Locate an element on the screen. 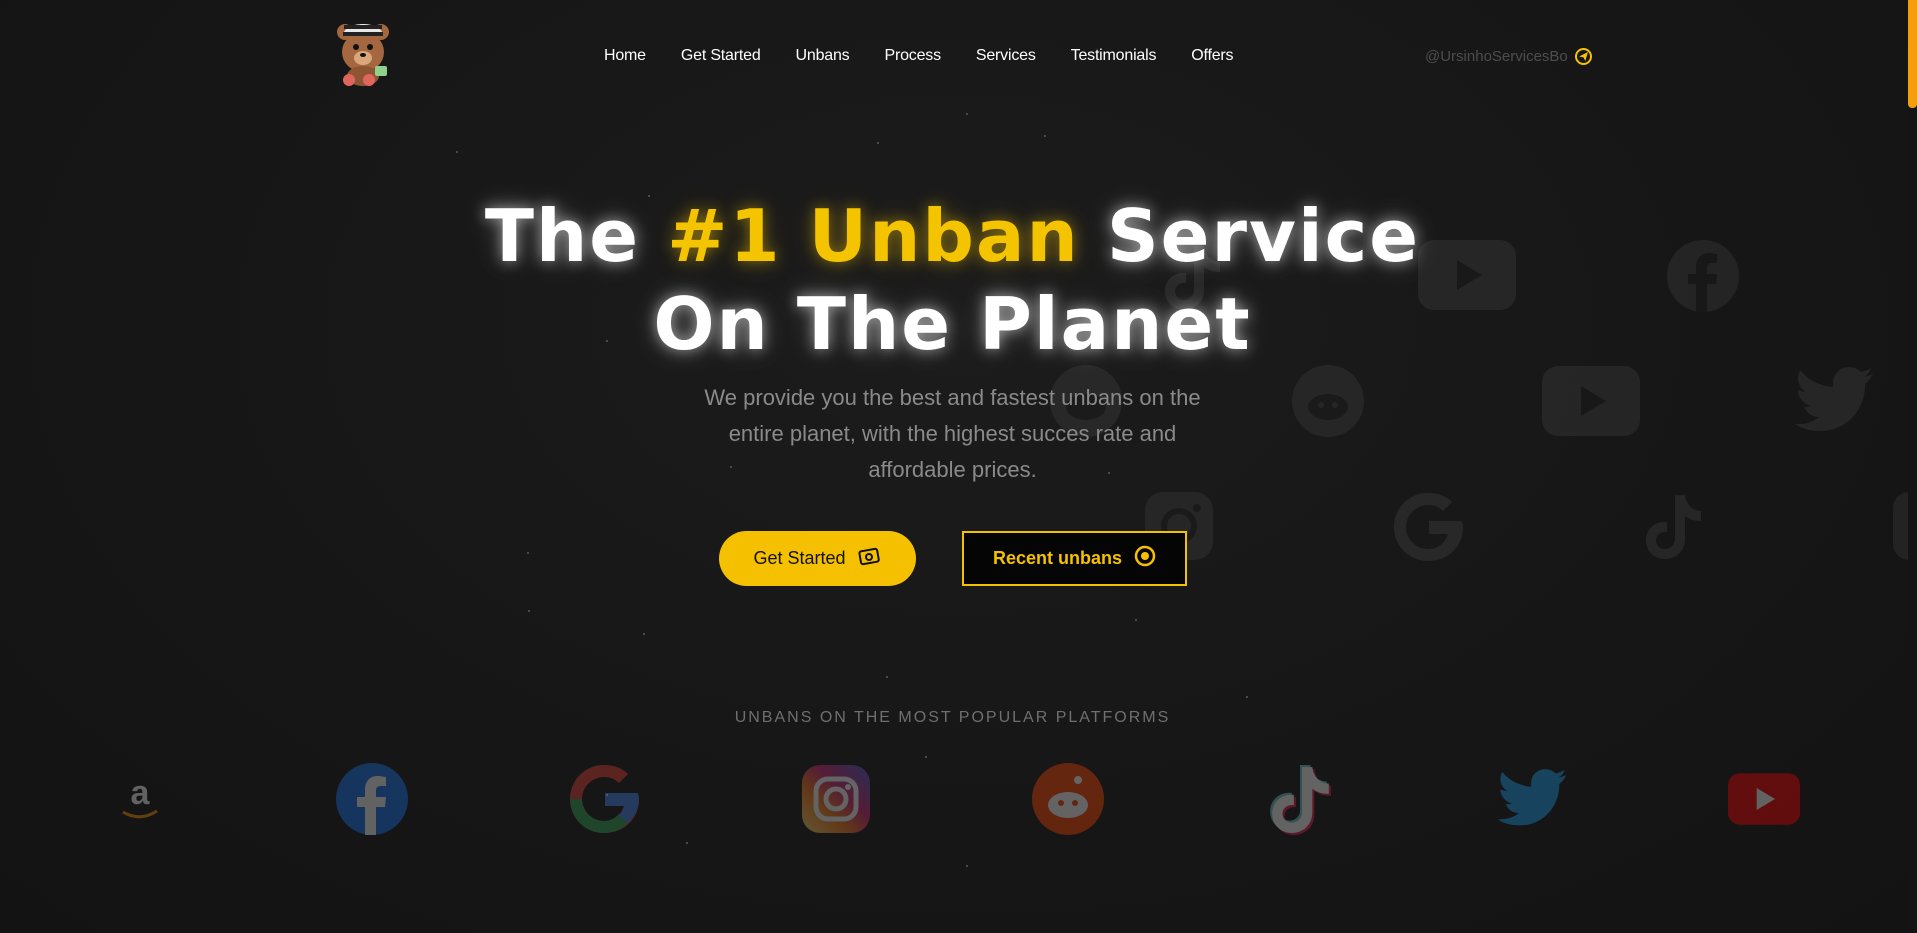  page-scrollbar is located at coordinates (1912, 466).